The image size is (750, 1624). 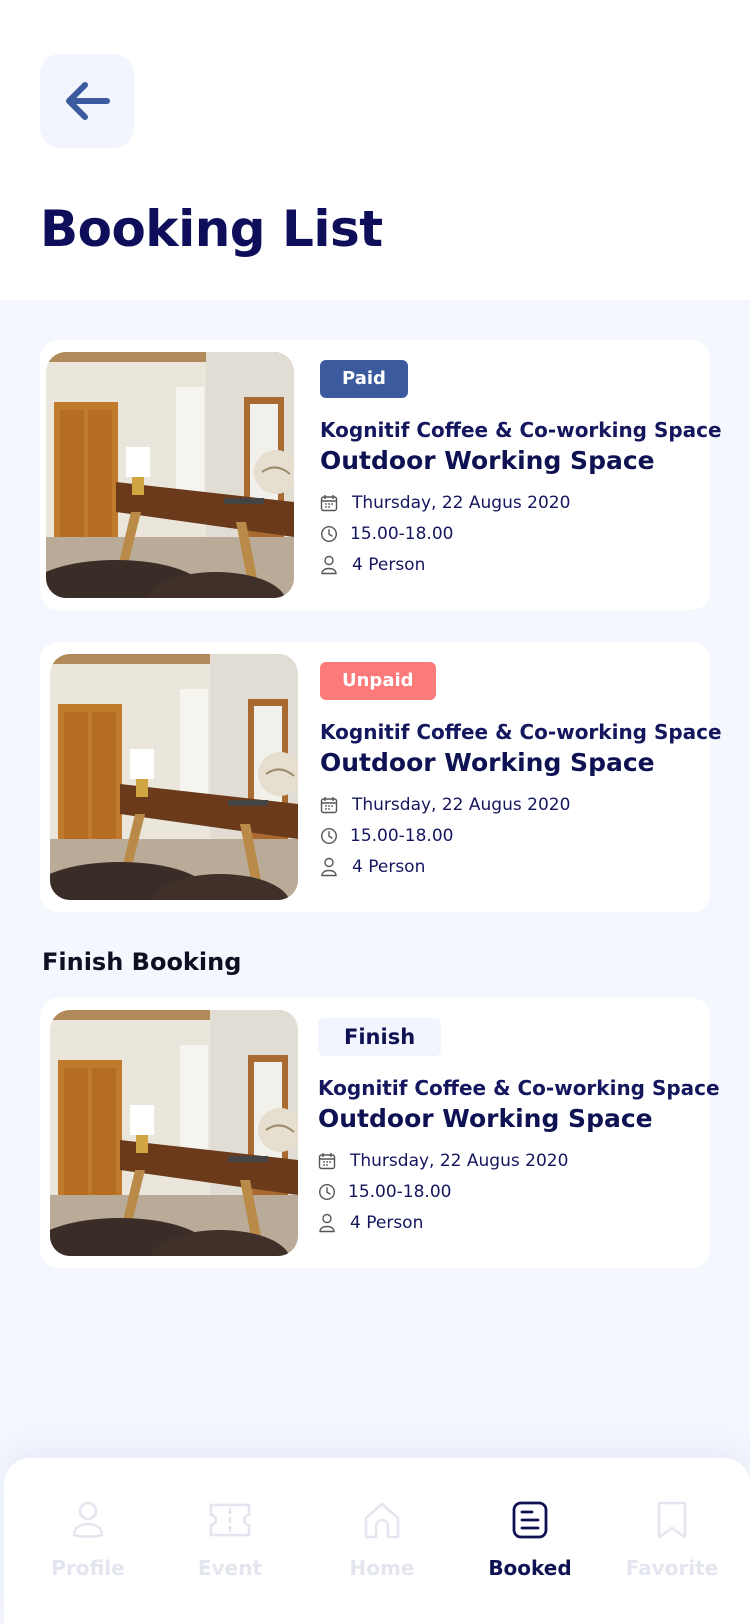 What do you see at coordinates (230, 1539) in the screenshot?
I see `nav-item-event: Event` at bounding box center [230, 1539].